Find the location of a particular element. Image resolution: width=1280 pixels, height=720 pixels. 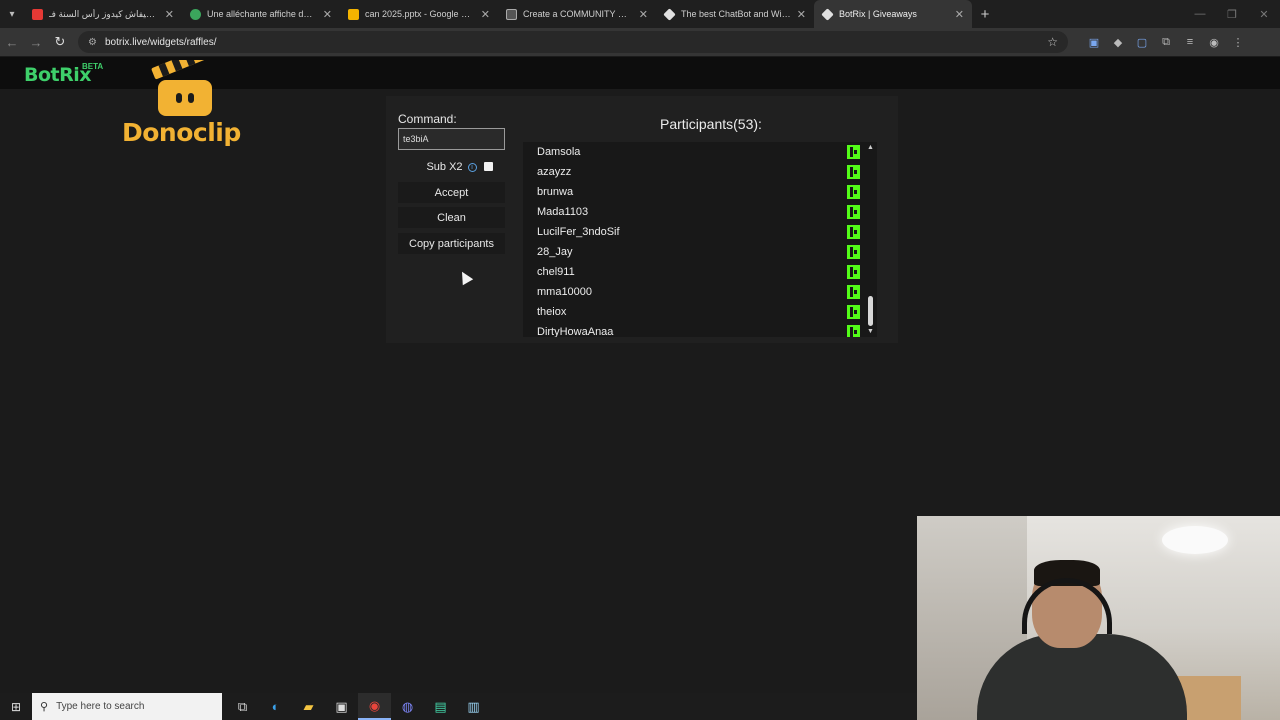

bookmark-star-icon: ☆ is located at coordinates (1052, 42).